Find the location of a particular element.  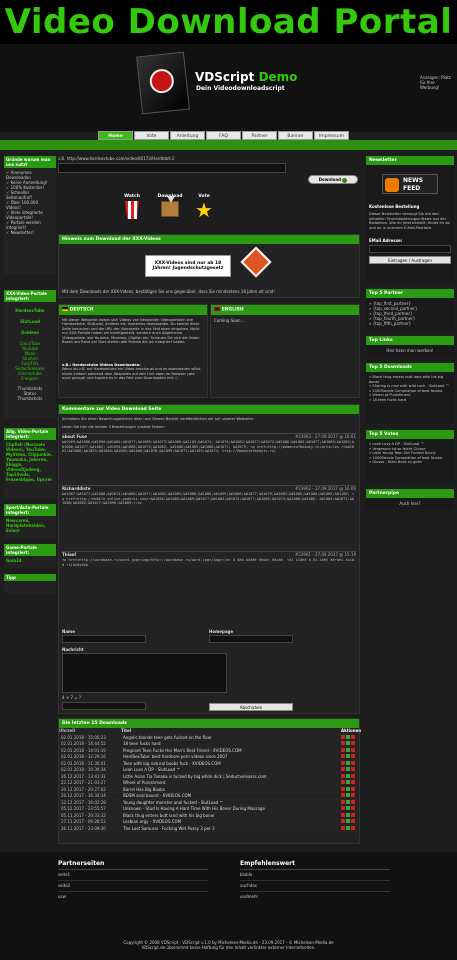

footer-link: undmehr is located at coordinates (315, 897).